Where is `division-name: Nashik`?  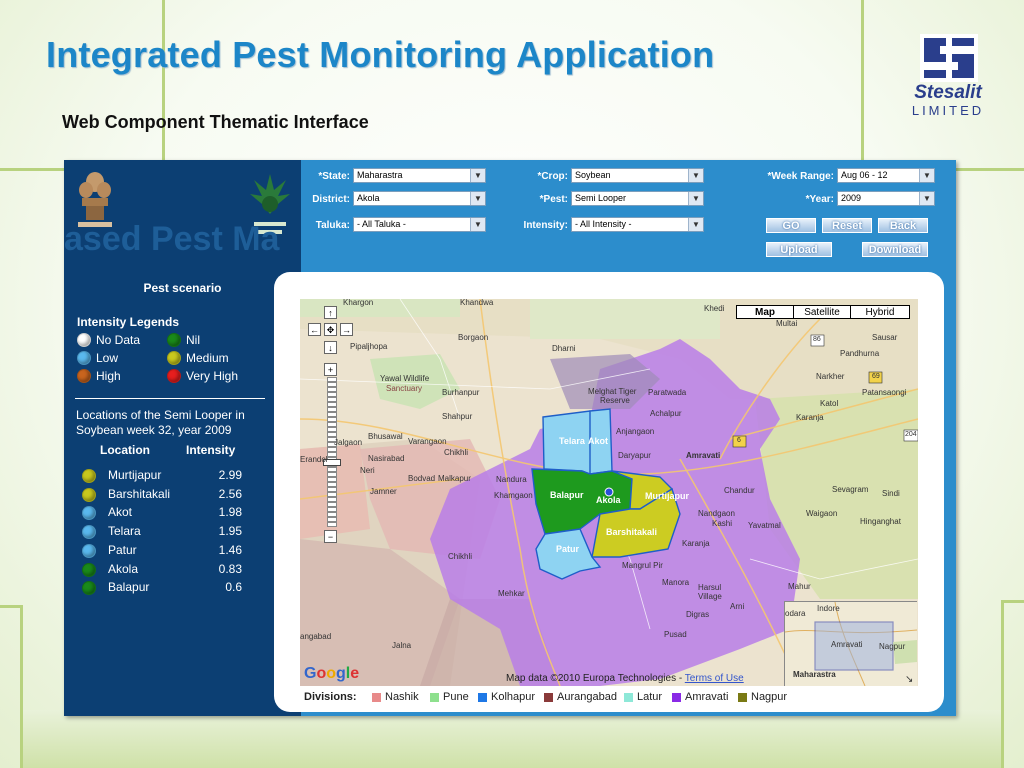
division-name: Nashik is located at coordinates (402, 697).